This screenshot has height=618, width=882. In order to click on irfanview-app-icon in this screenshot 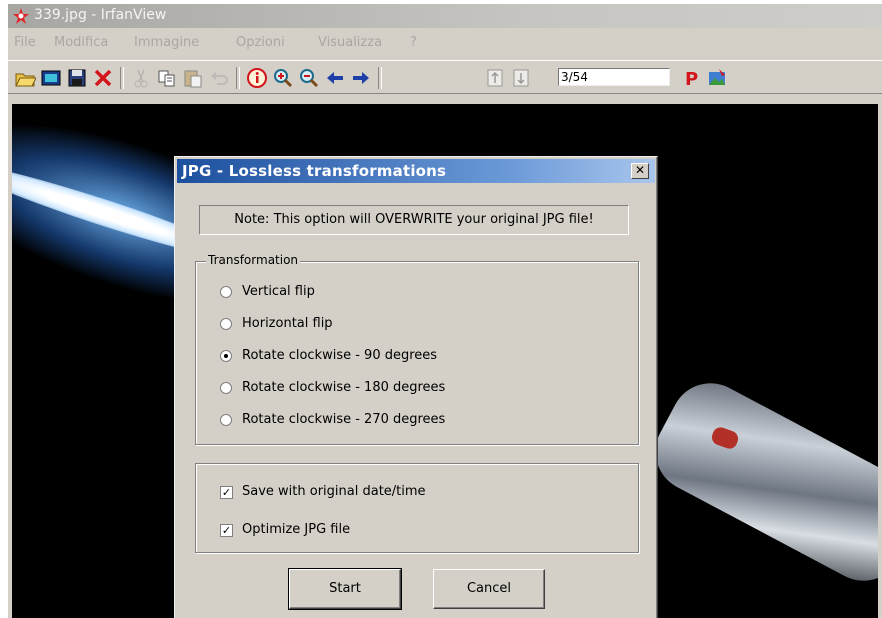, I will do `click(21, 16)`.